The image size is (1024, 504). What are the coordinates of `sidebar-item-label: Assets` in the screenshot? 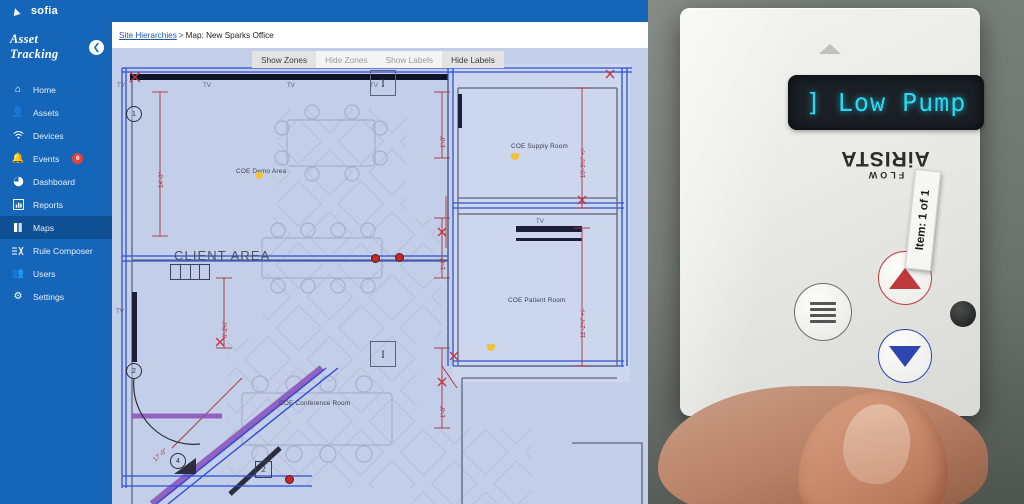 It's located at (46, 112).